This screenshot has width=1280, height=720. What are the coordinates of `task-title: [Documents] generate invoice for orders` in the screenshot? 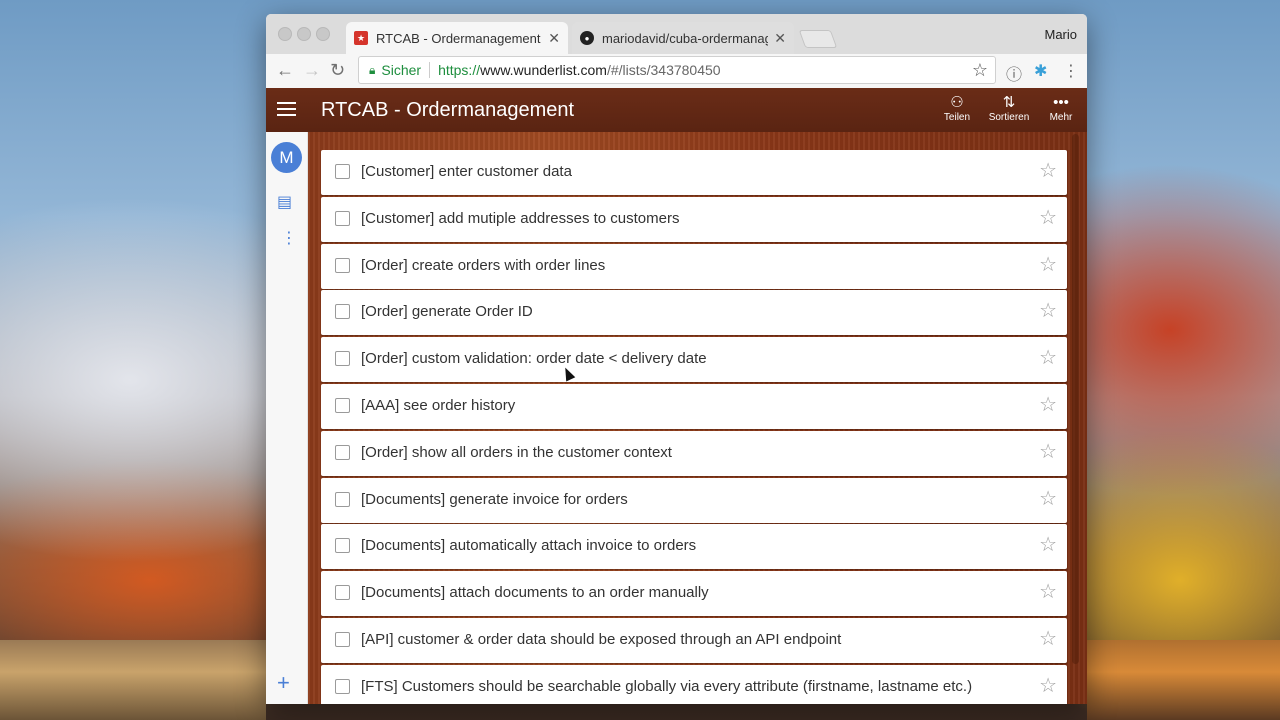 It's located at (494, 499).